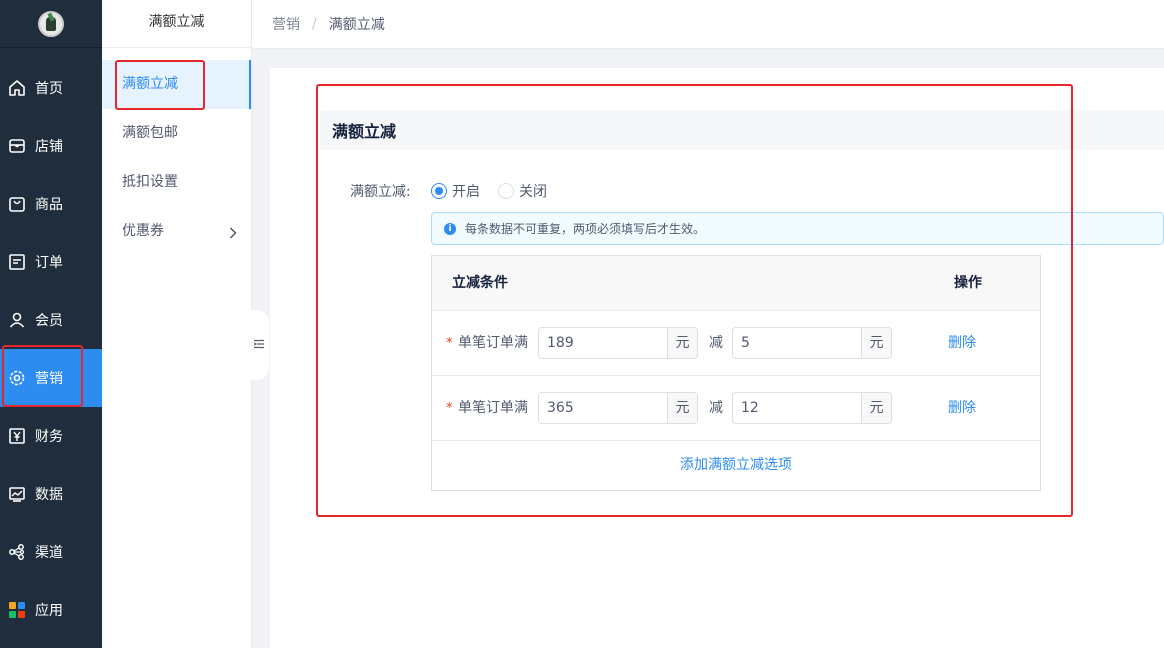  I want to click on nav-label-channels: 渠道, so click(49, 553).